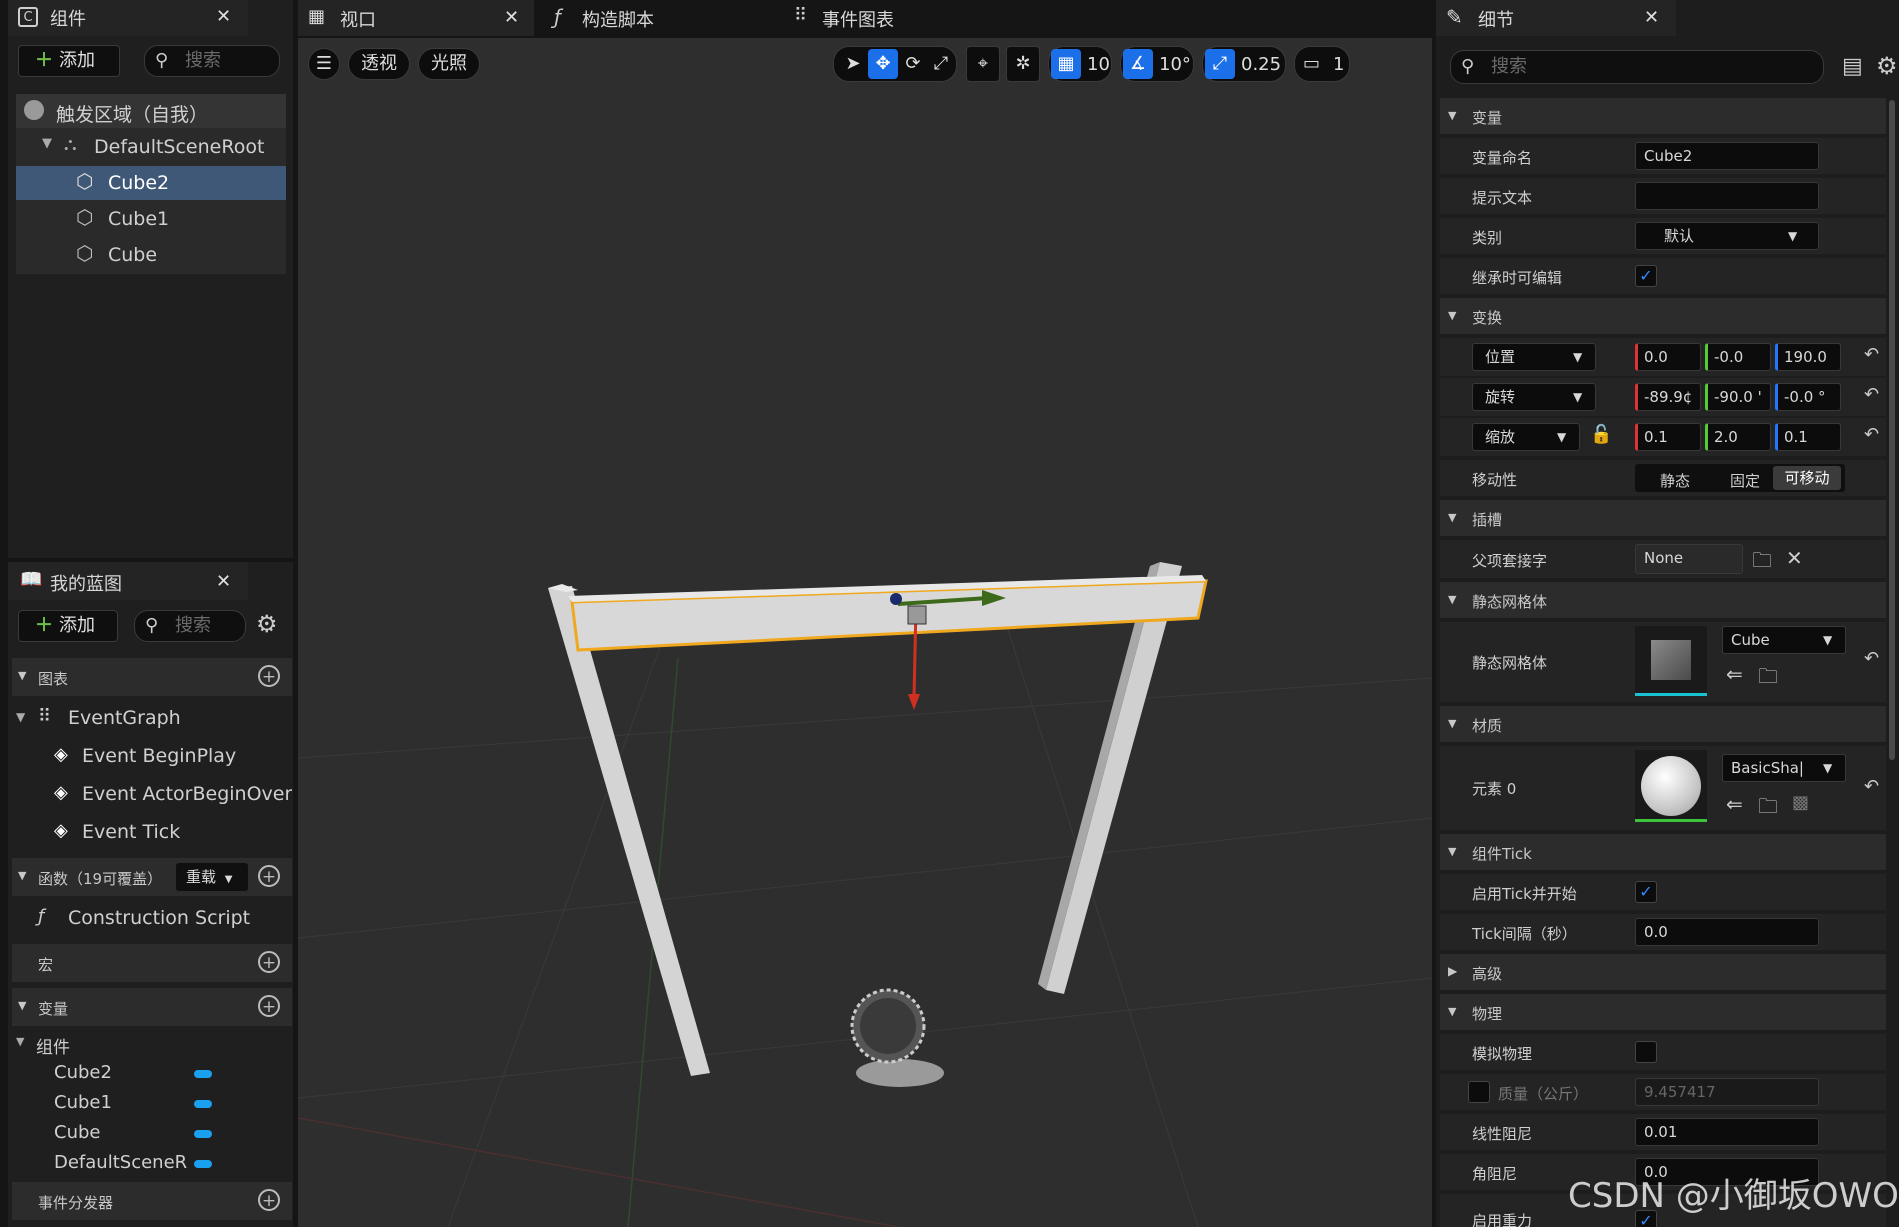 This screenshot has height=1227, width=1899. Describe the element at coordinates (913, 64) in the screenshot. I see `rotate-mode-icon: ⟳` at that location.